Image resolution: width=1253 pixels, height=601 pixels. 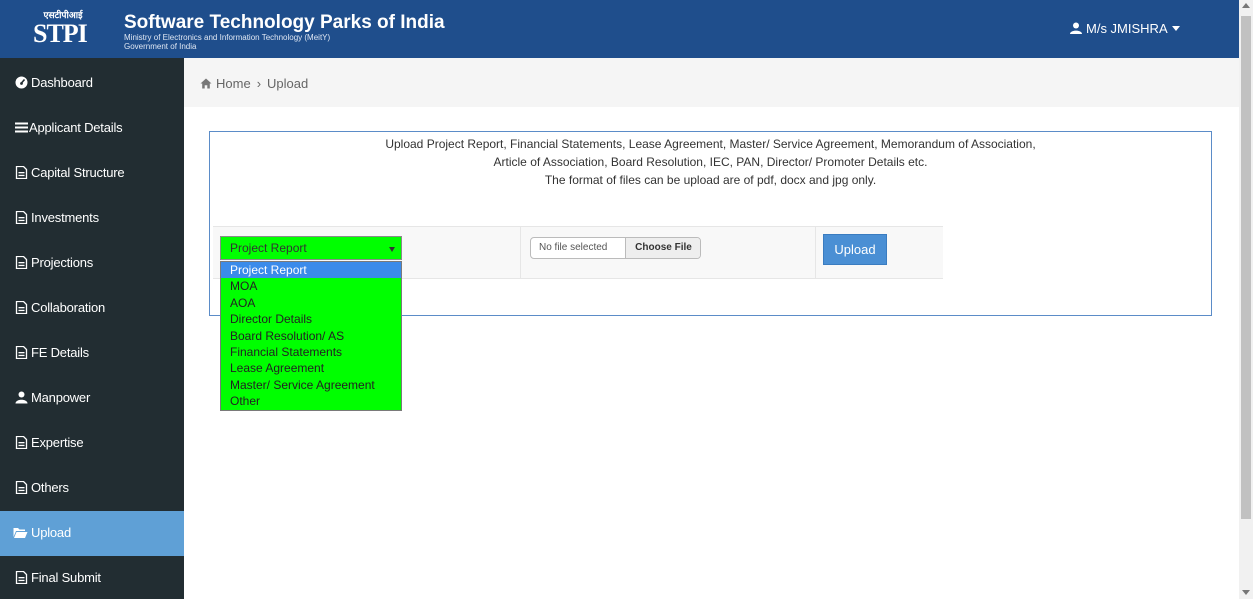 I want to click on option-lease-agreement: Lease Agreement, so click(x=311, y=368).